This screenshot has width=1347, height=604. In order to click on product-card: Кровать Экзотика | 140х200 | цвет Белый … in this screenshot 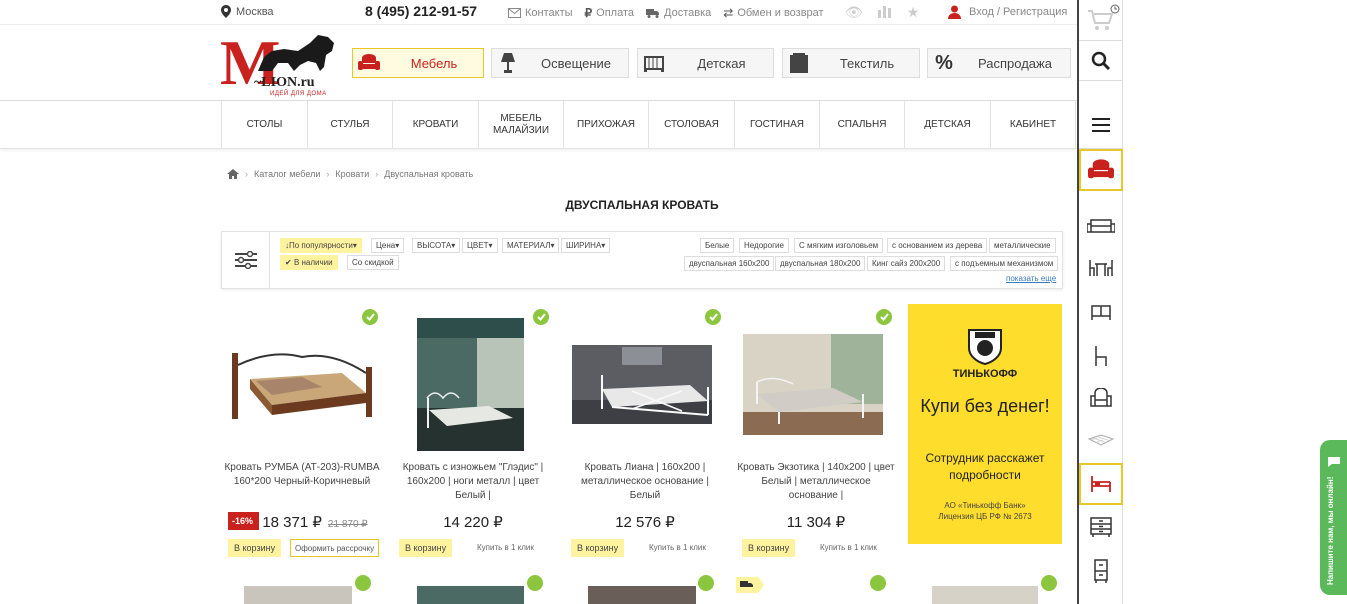, I will do `click(816, 437)`.